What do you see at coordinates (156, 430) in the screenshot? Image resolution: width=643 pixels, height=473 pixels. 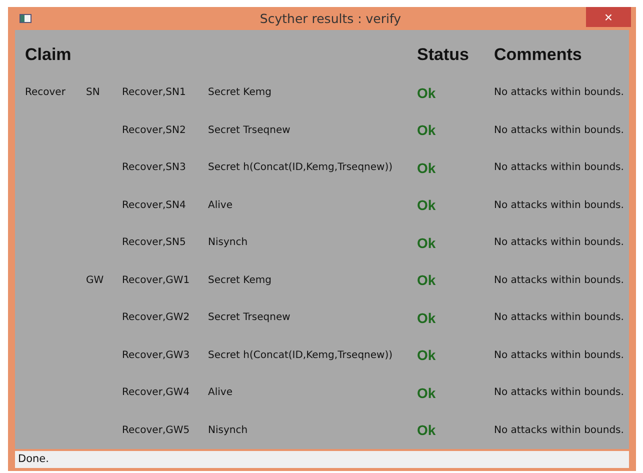 I see `table-cell-text: Recover,GW5` at bounding box center [156, 430].